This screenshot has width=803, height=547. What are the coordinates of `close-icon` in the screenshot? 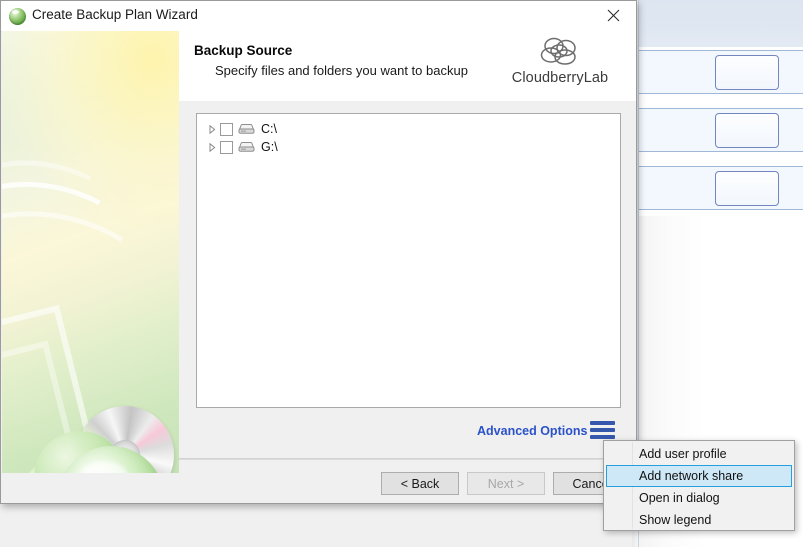 It's located at (613, 15).